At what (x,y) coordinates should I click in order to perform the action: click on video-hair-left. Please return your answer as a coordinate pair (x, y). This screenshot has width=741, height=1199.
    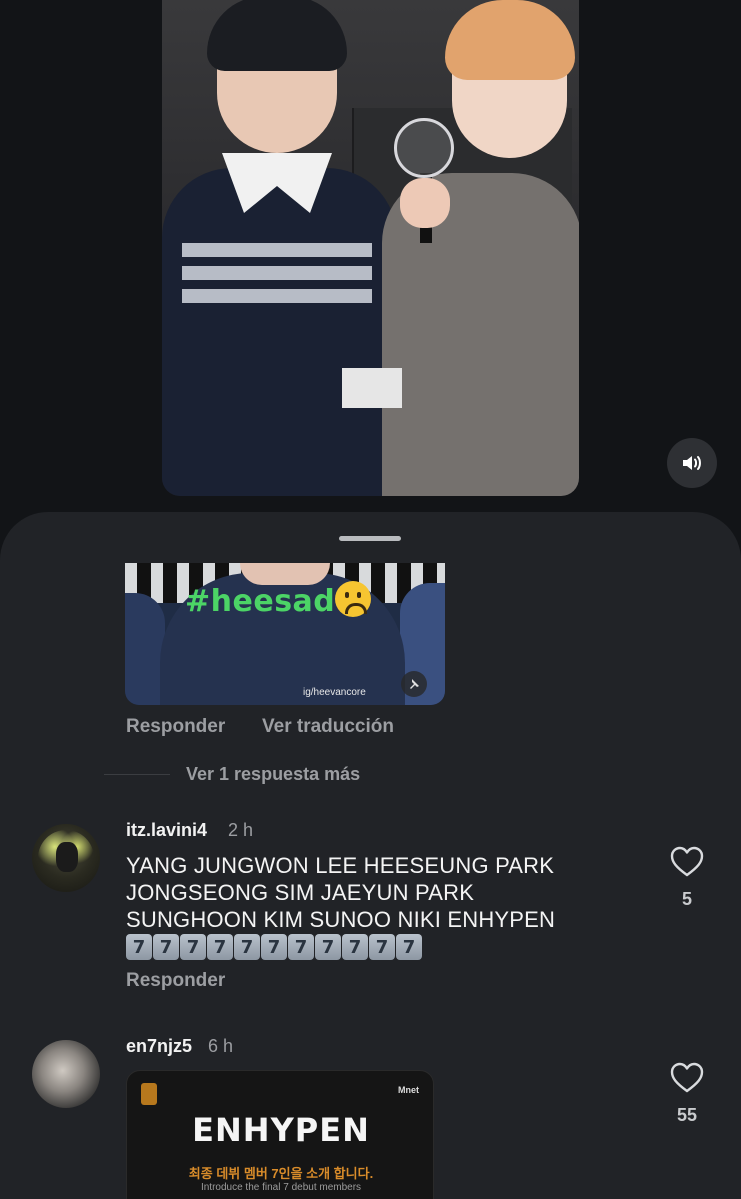
    Looking at the image, I should click on (277, 35).